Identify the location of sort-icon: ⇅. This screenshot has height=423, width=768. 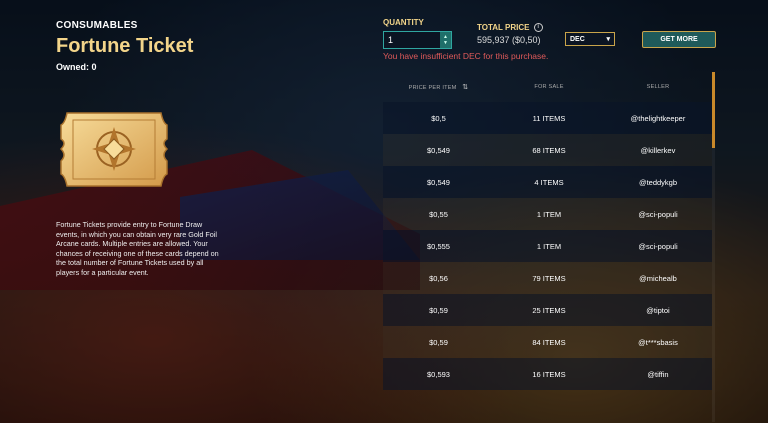
(465, 87).